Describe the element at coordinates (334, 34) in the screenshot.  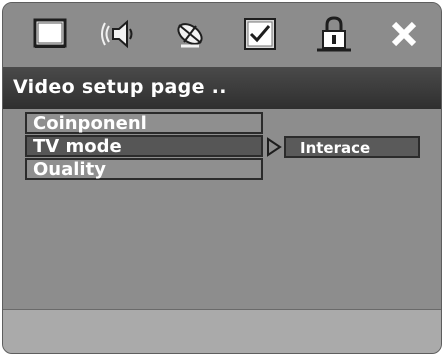
I see `lock-icon` at that location.